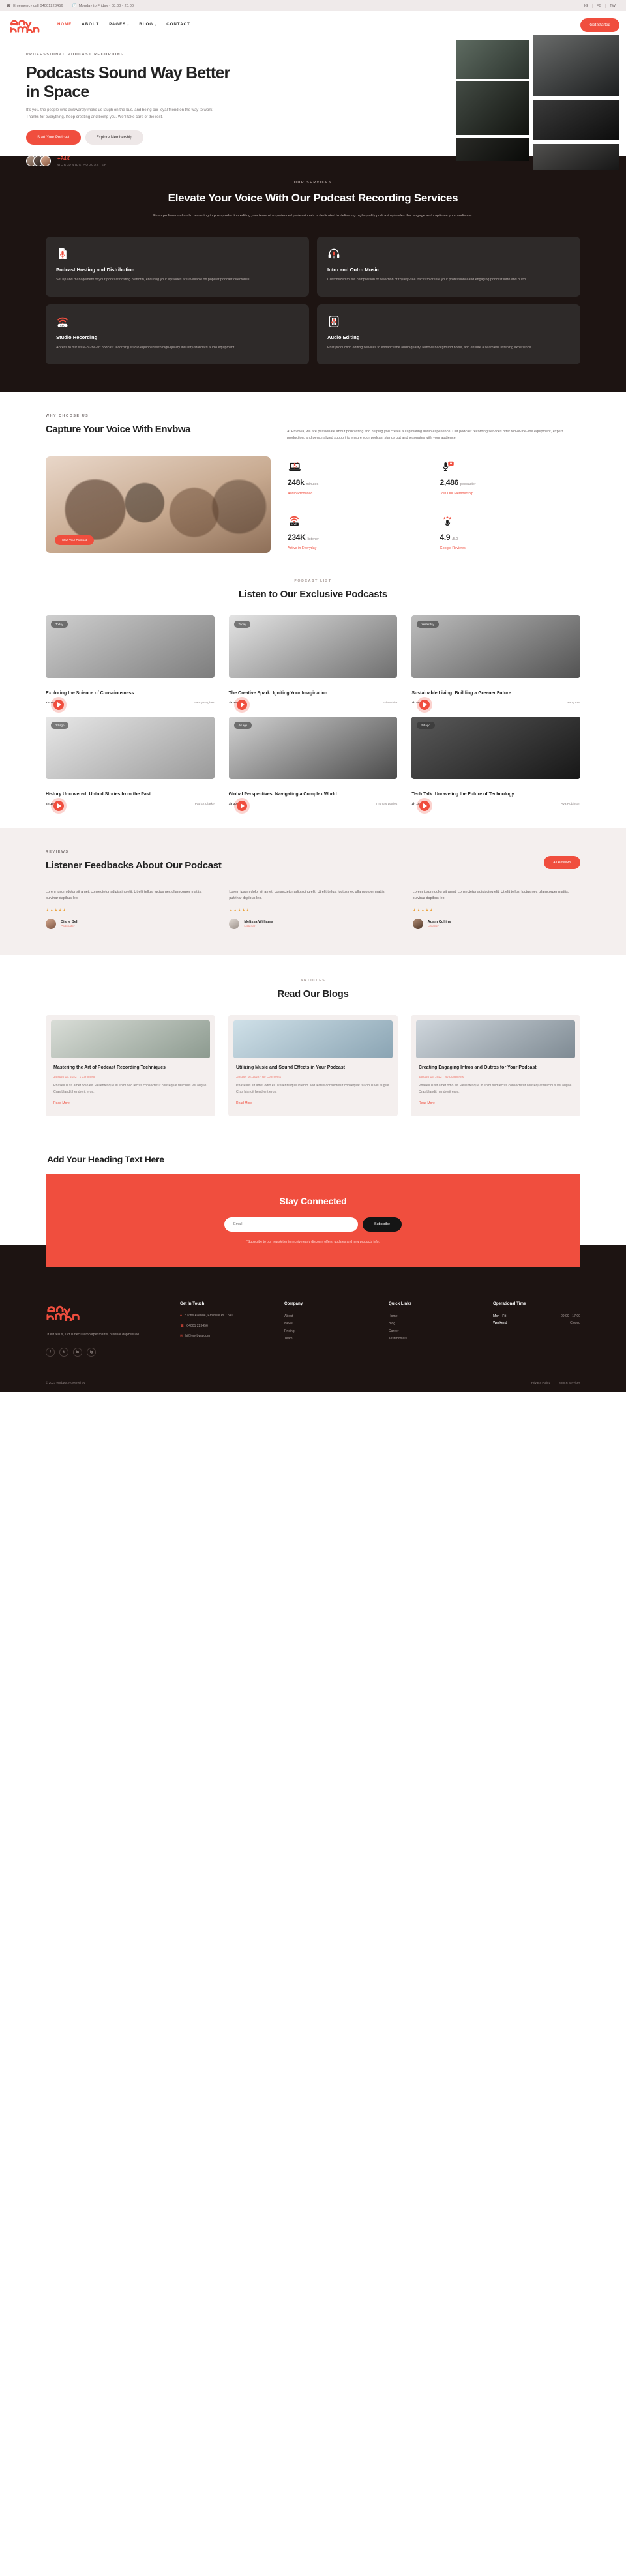 The height and width of the screenshot is (2576, 626). I want to click on nav-item-blog: BLOG ▾, so click(147, 25).